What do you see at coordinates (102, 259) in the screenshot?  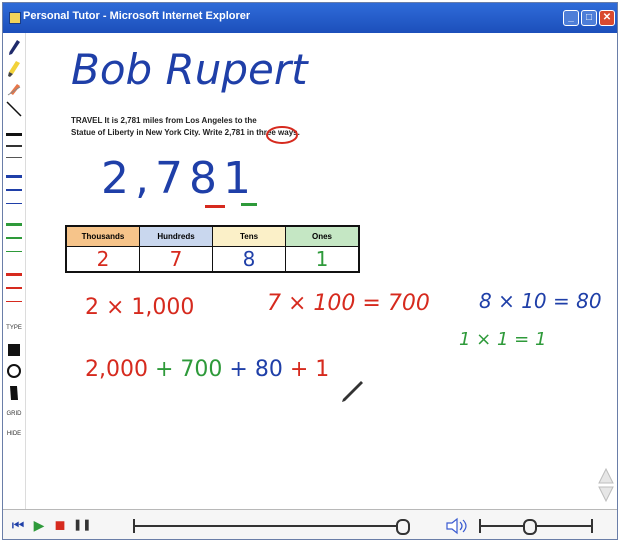 I see `digit-thousands: 2` at bounding box center [102, 259].